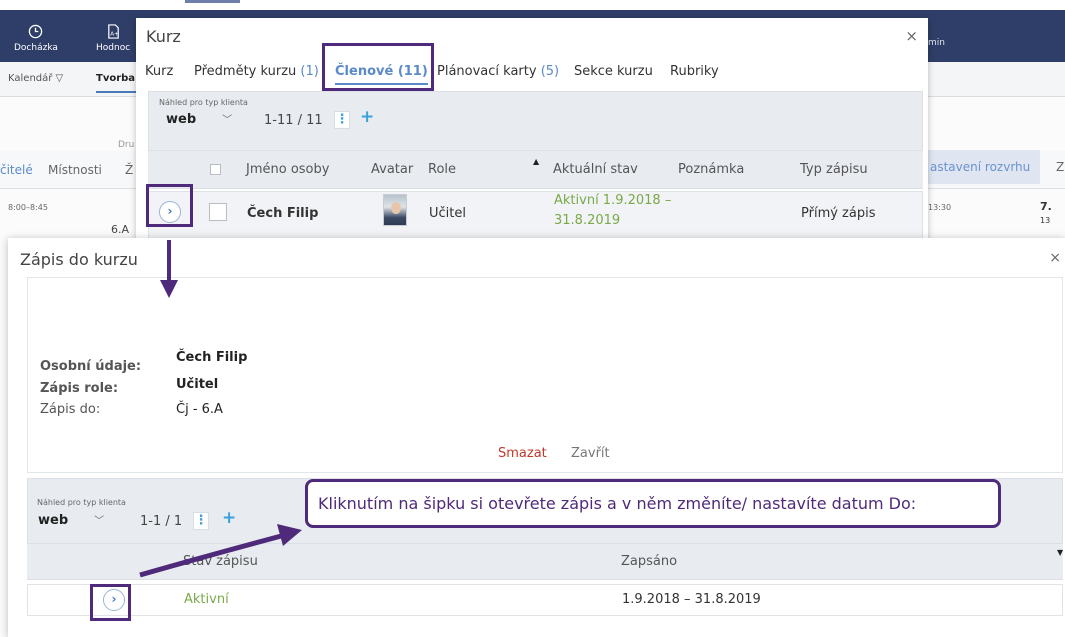 The width and height of the screenshot is (1065, 637). I want to click on col-enrolled: Zapsáno, so click(649, 561).